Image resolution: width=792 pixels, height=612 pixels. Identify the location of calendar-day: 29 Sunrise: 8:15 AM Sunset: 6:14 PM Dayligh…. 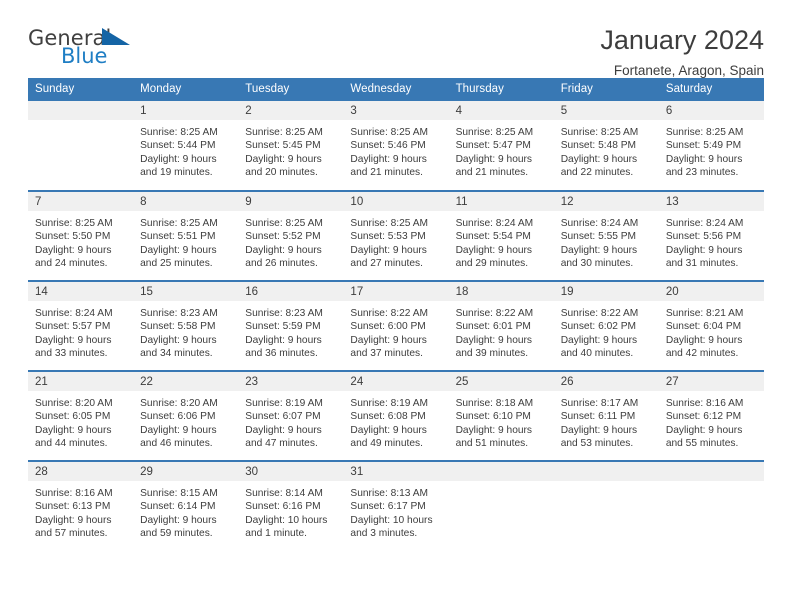
(186, 506).